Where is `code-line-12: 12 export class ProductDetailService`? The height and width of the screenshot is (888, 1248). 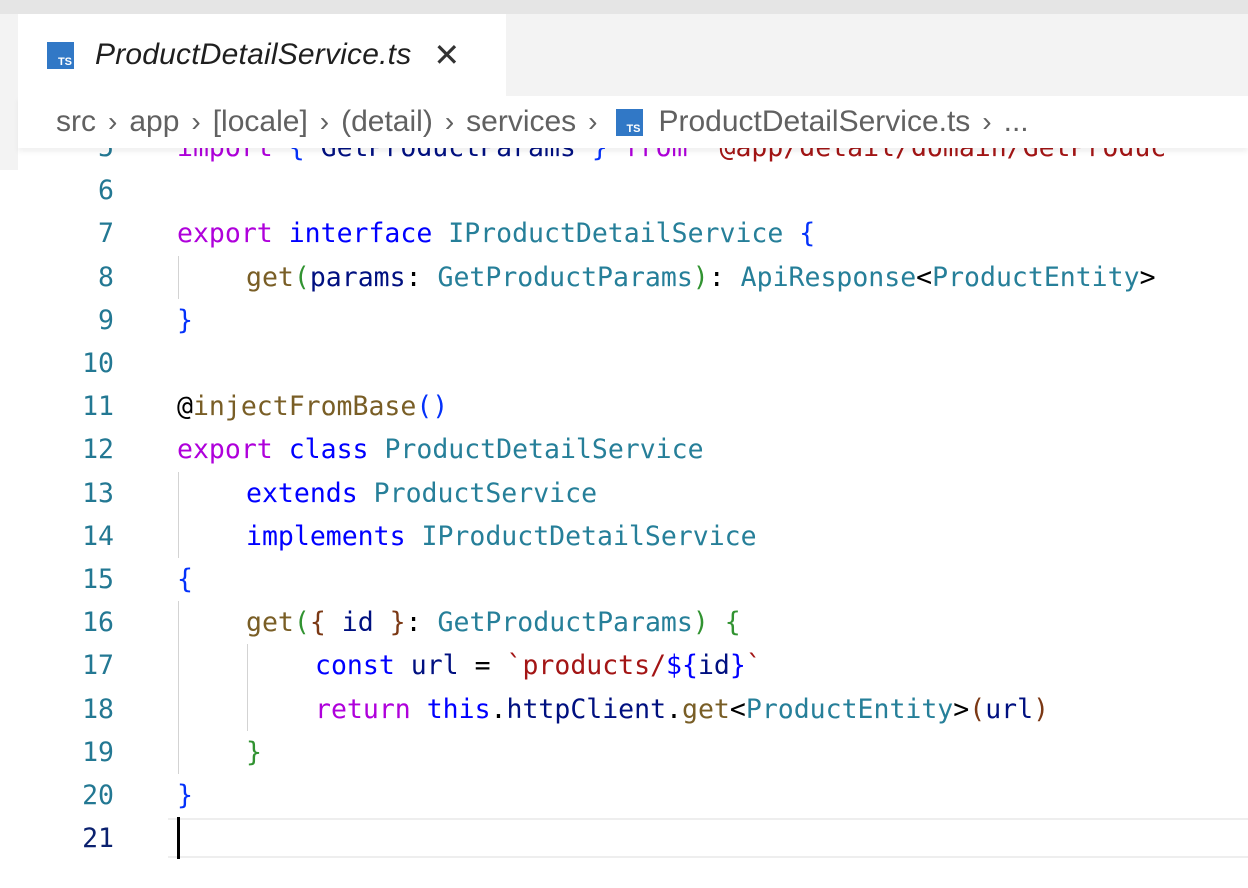 code-line-12: 12 export class ProductDetailService is located at coordinates (633, 449).